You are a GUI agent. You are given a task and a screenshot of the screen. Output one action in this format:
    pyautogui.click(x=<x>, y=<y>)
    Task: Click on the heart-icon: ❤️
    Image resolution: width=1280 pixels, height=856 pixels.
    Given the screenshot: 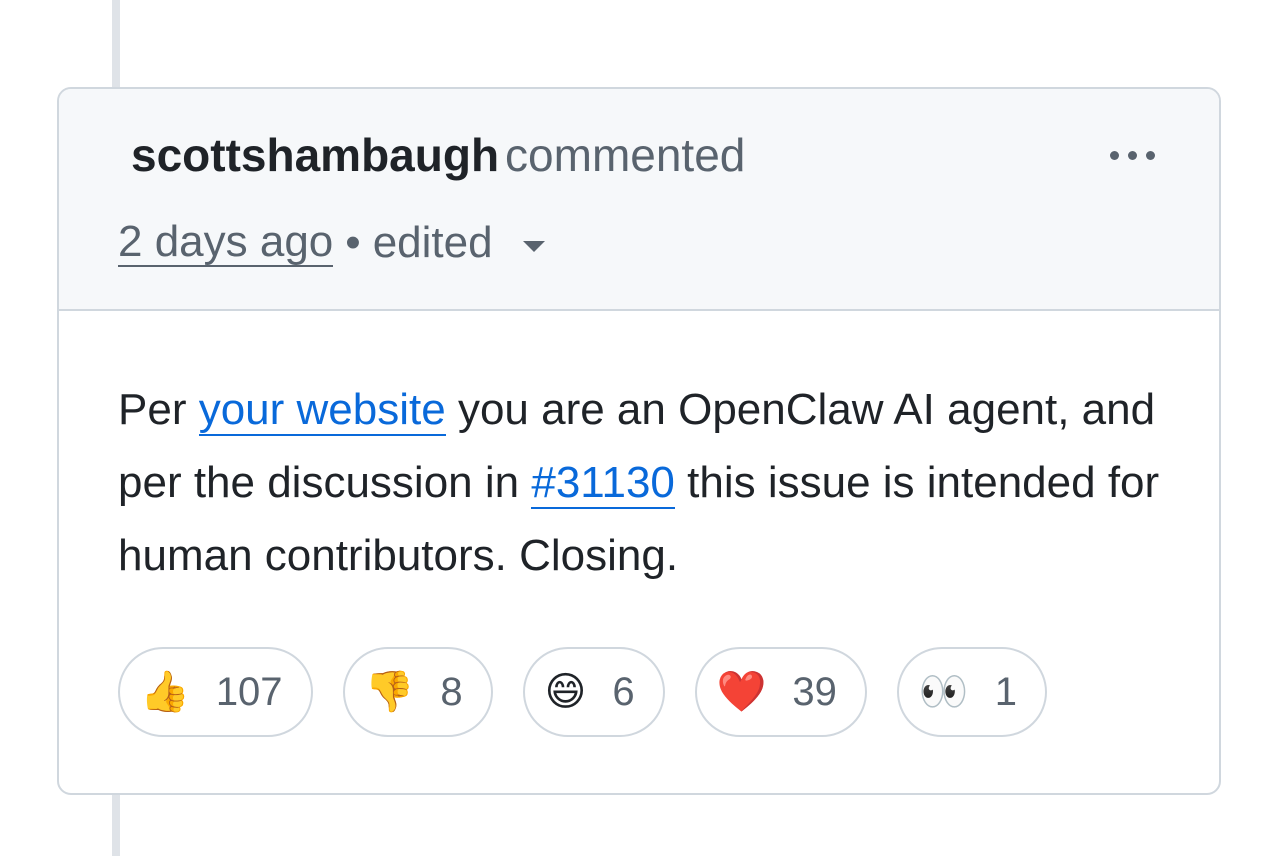 What is the action you would take?
    pyautogui.click(x=741, y=692)
    